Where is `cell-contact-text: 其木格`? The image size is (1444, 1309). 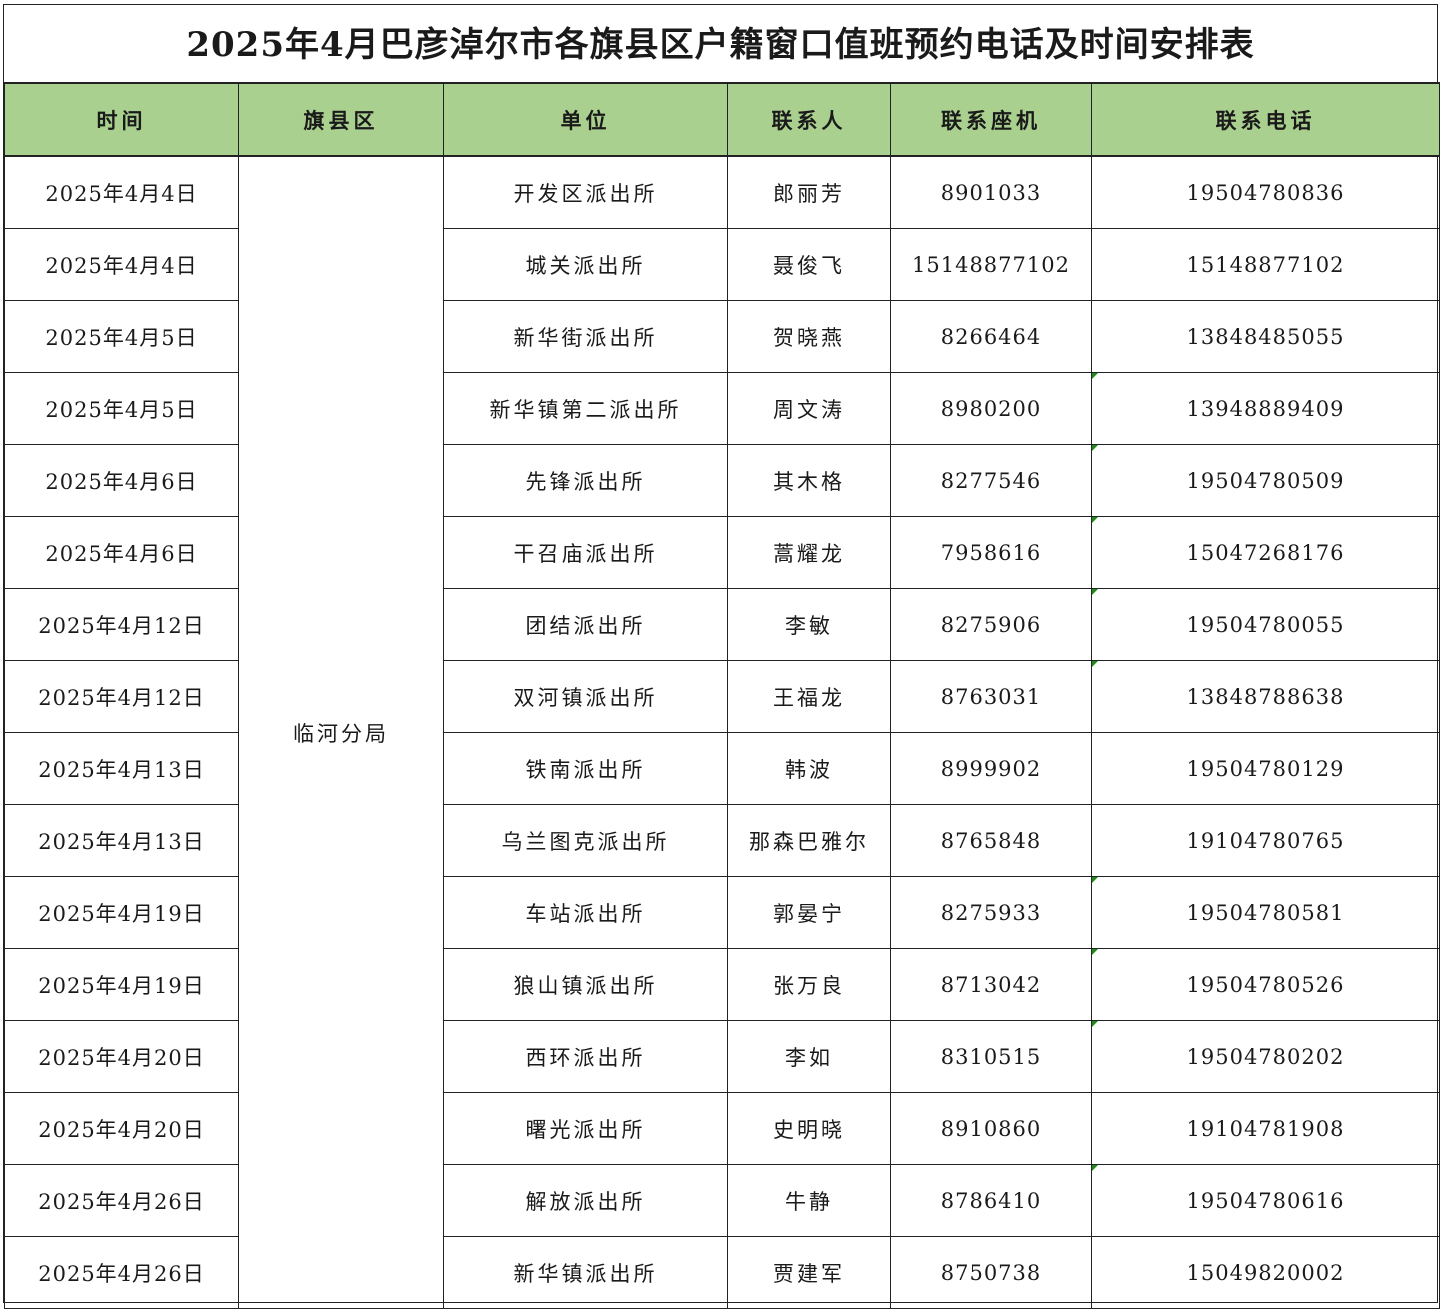 cell-contact-text: 其木格 is located at coordinates (809, 481).